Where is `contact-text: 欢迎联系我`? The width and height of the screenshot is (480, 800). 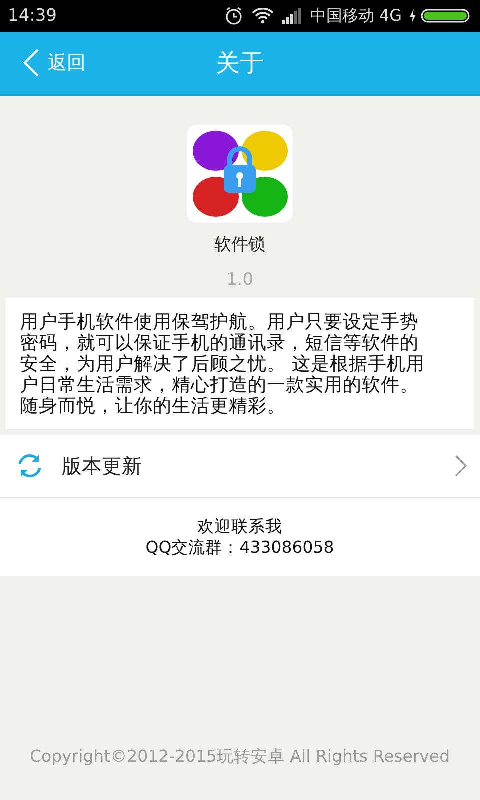 contact-text: 欢迎联系我 is located at coordinates (240, 526).